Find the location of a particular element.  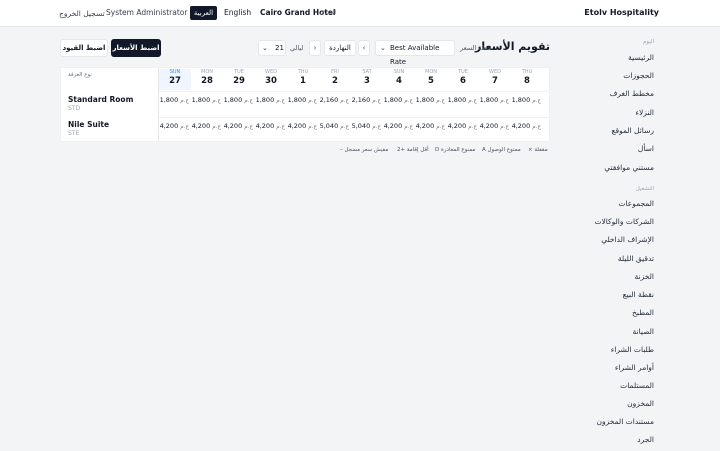

chevron-down-icon: ⌄ is located at coordinates (383, 48).